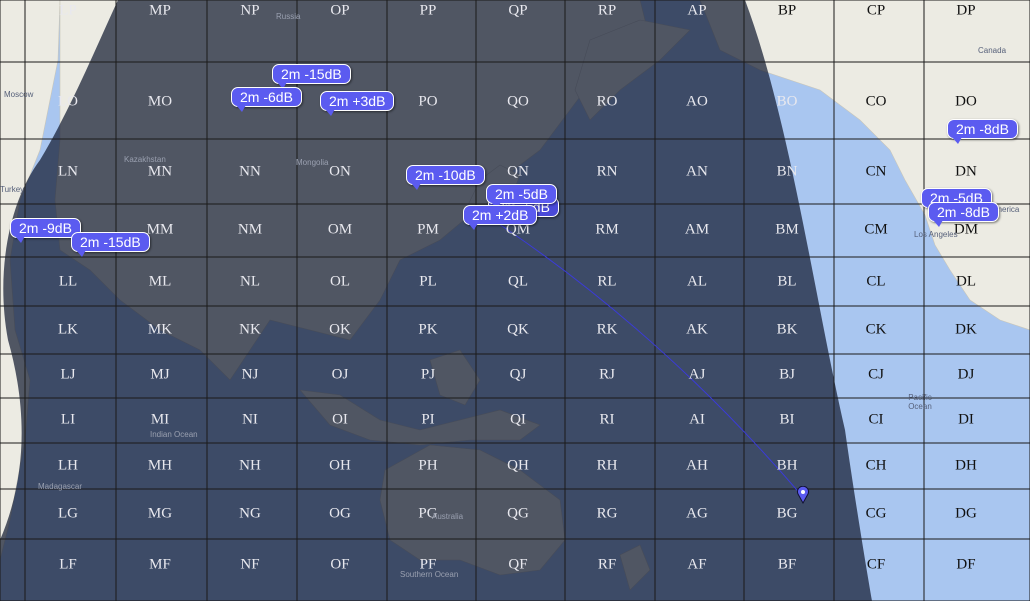  Describe the element at coordinates (518, 281) in the screenshot. I see `grid-square-label: QL` at that location.